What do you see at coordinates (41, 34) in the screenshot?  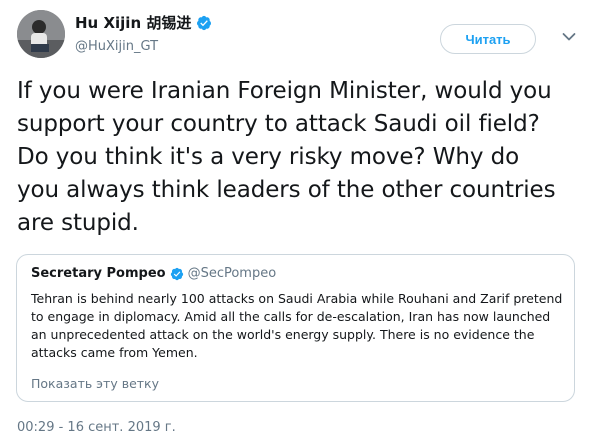 I see `avatar` at bounding box center [41, 34].